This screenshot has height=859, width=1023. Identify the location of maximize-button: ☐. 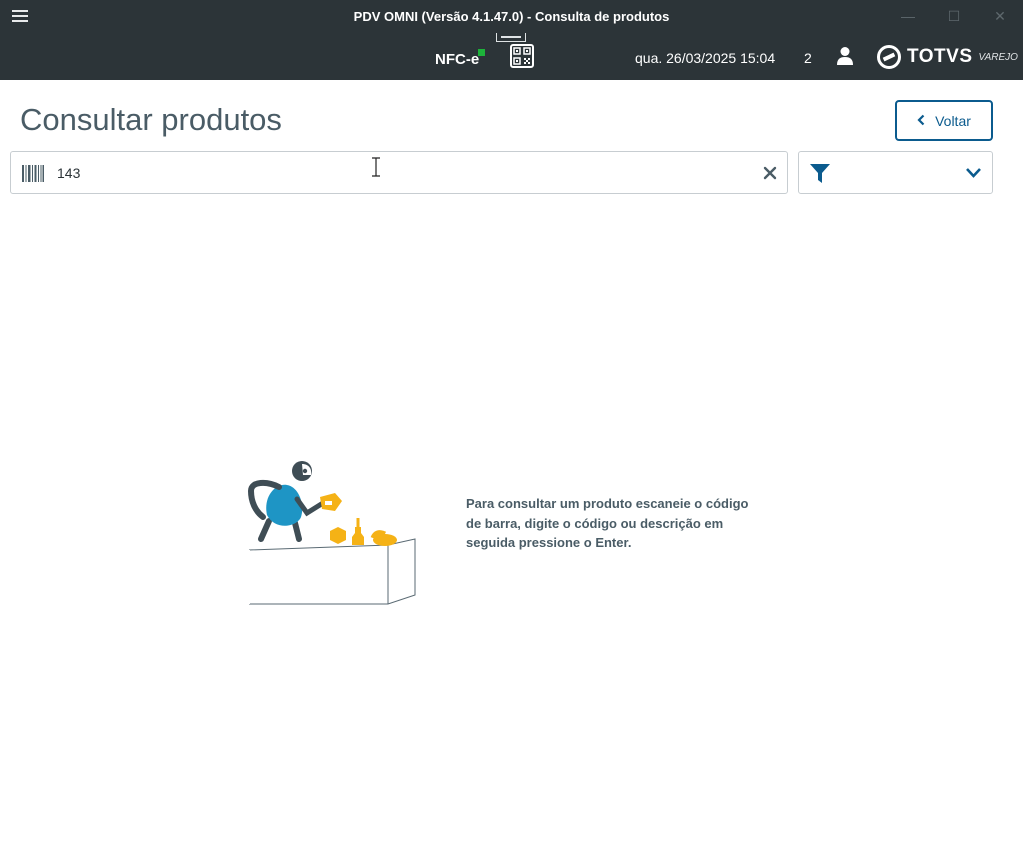
(954, 16).